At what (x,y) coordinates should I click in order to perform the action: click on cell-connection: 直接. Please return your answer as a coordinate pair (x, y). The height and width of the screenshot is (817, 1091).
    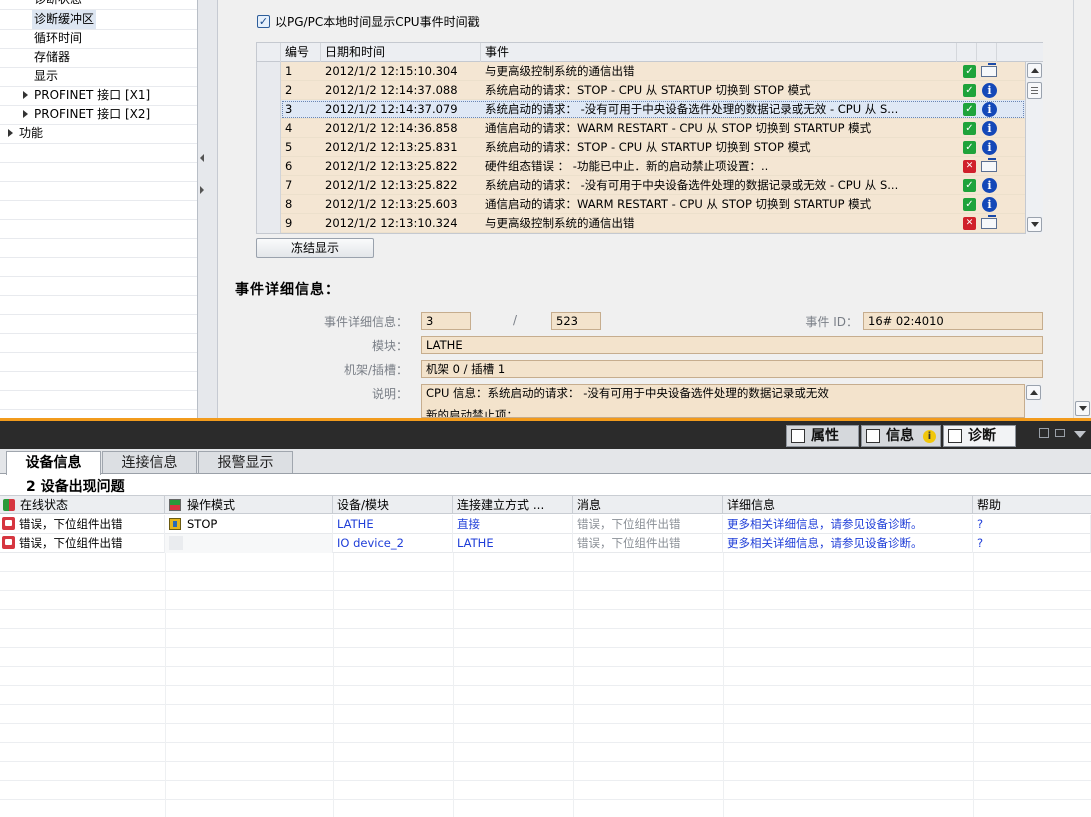
    Looking at the image, I should click on (513, 524).